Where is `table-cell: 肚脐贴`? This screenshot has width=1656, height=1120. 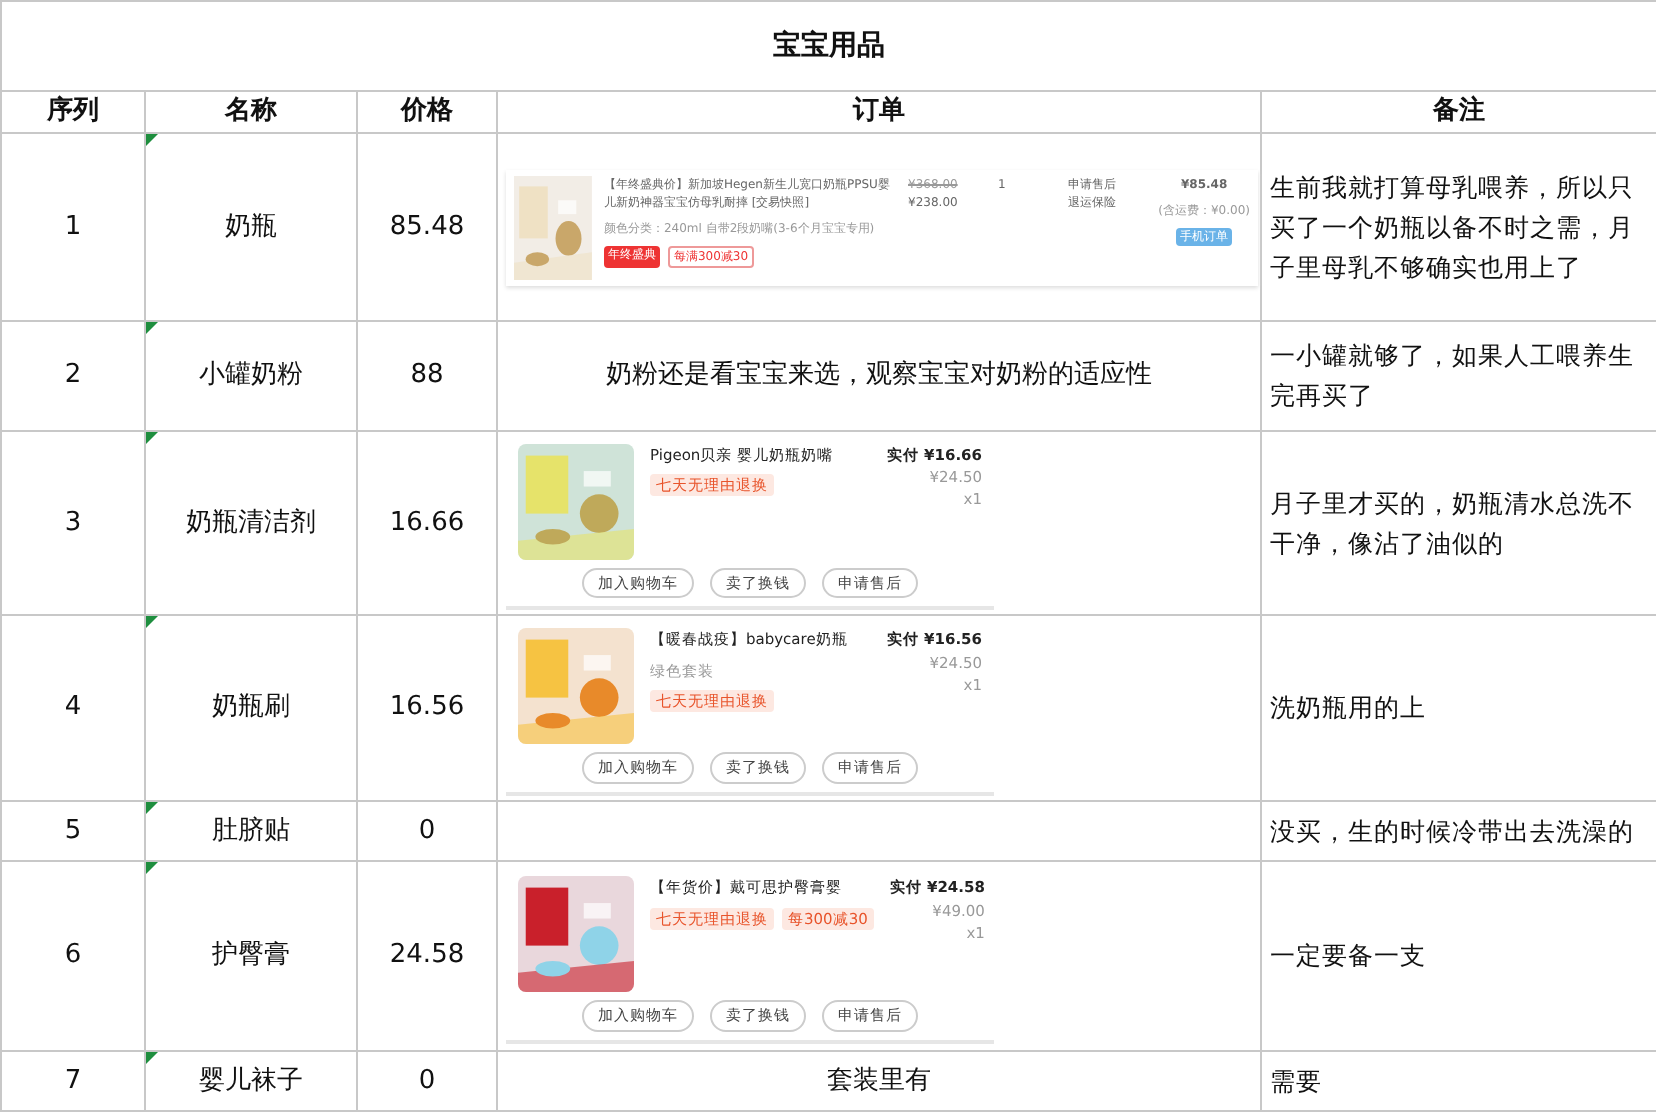 table-cell: 肚脐贴 is located at coordinates (251, 830).